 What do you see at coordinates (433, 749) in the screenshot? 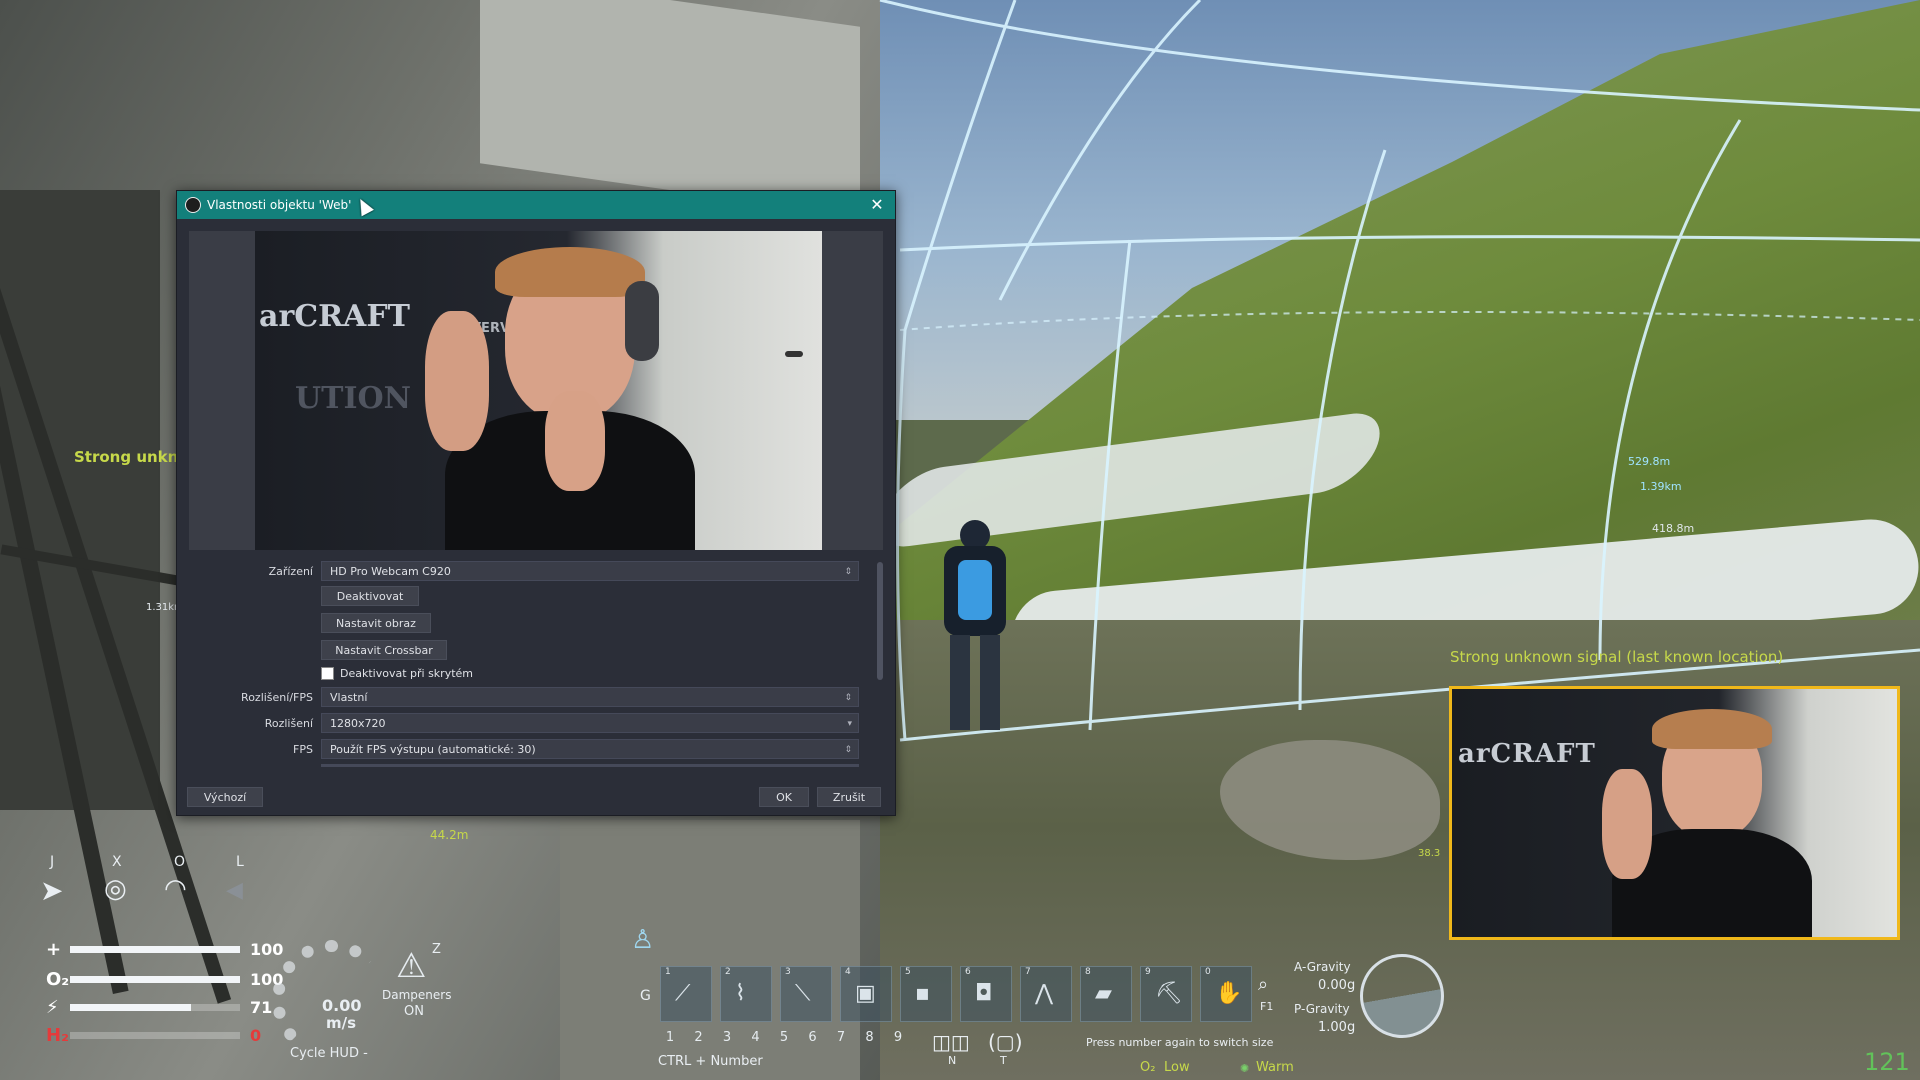
I see `fps-value: Použít FPS výstupu (automatické: 30)` at bounding box center [433, 749].